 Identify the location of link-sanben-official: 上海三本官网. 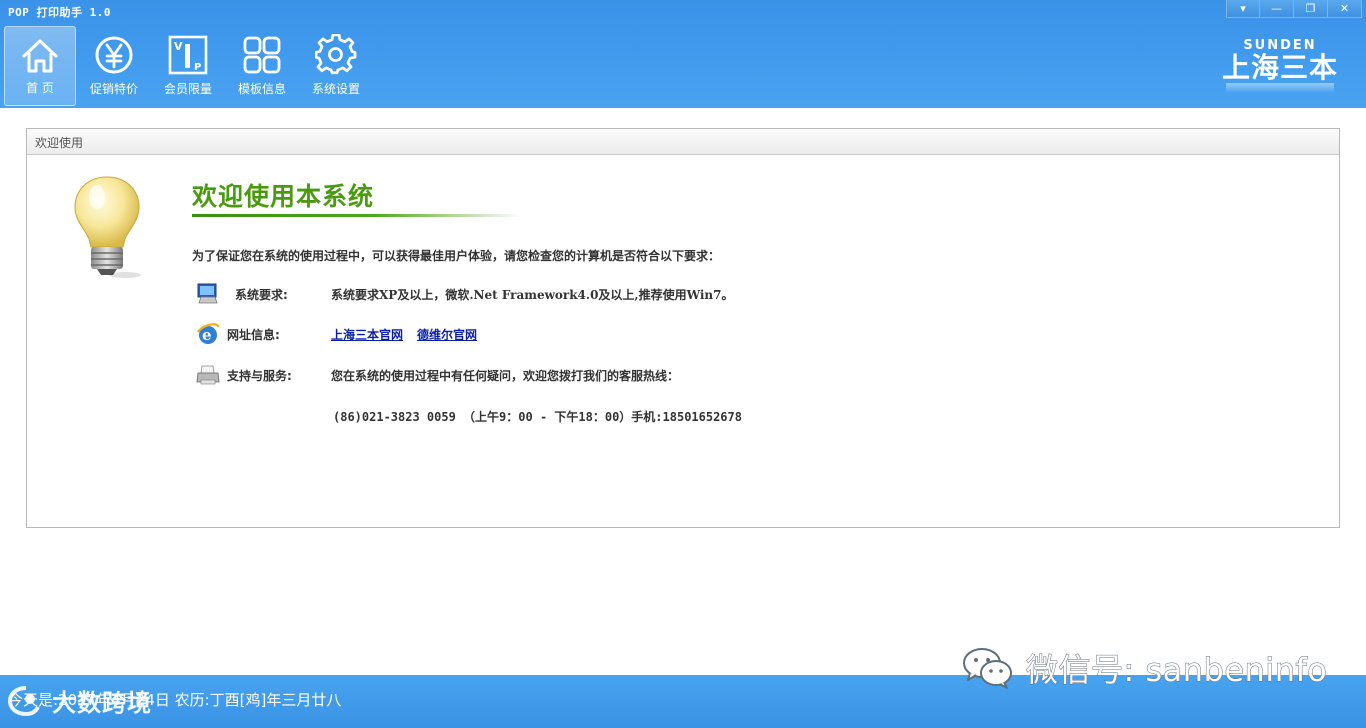
(367, 334).